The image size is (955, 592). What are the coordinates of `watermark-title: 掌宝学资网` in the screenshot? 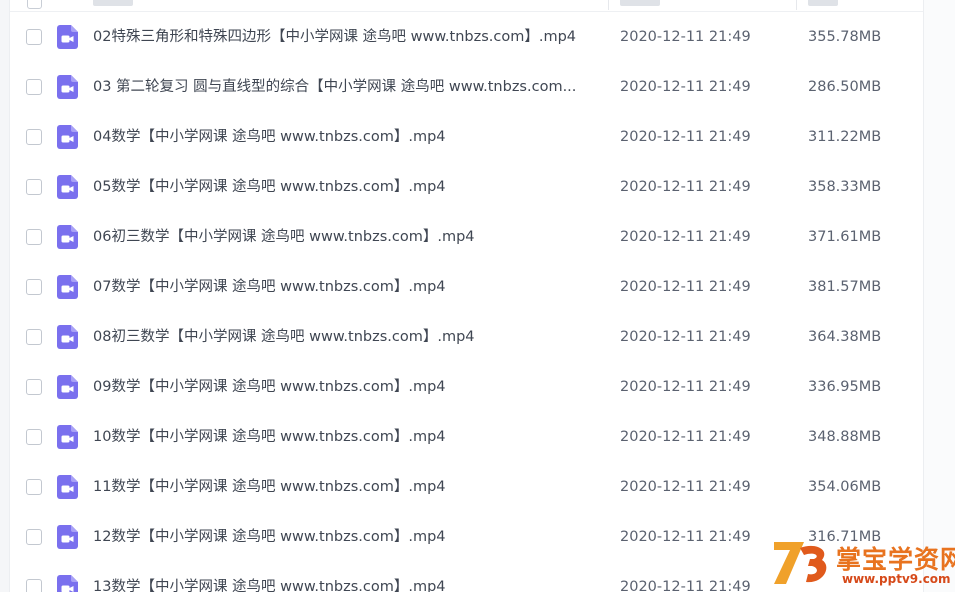 It's located at (895, 559).